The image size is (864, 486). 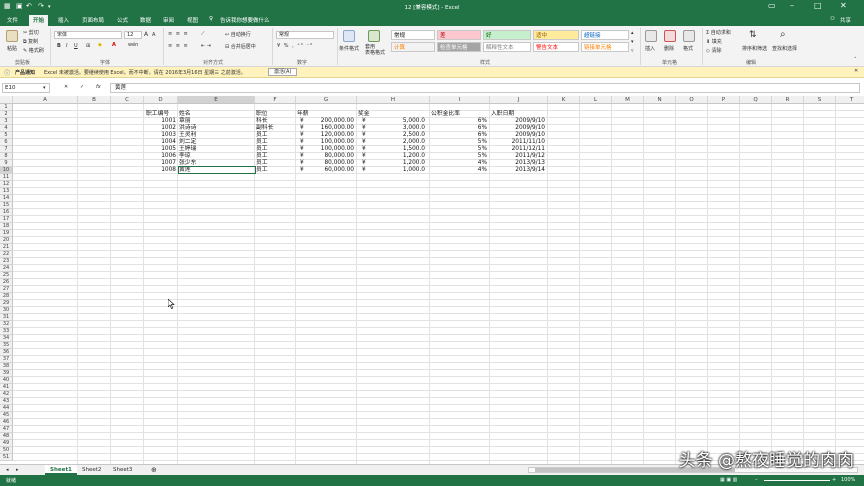 What do you see at coordinates (6, 401) in the screenshot?
I see `row-header: 43` at bounding box center [6, 401].